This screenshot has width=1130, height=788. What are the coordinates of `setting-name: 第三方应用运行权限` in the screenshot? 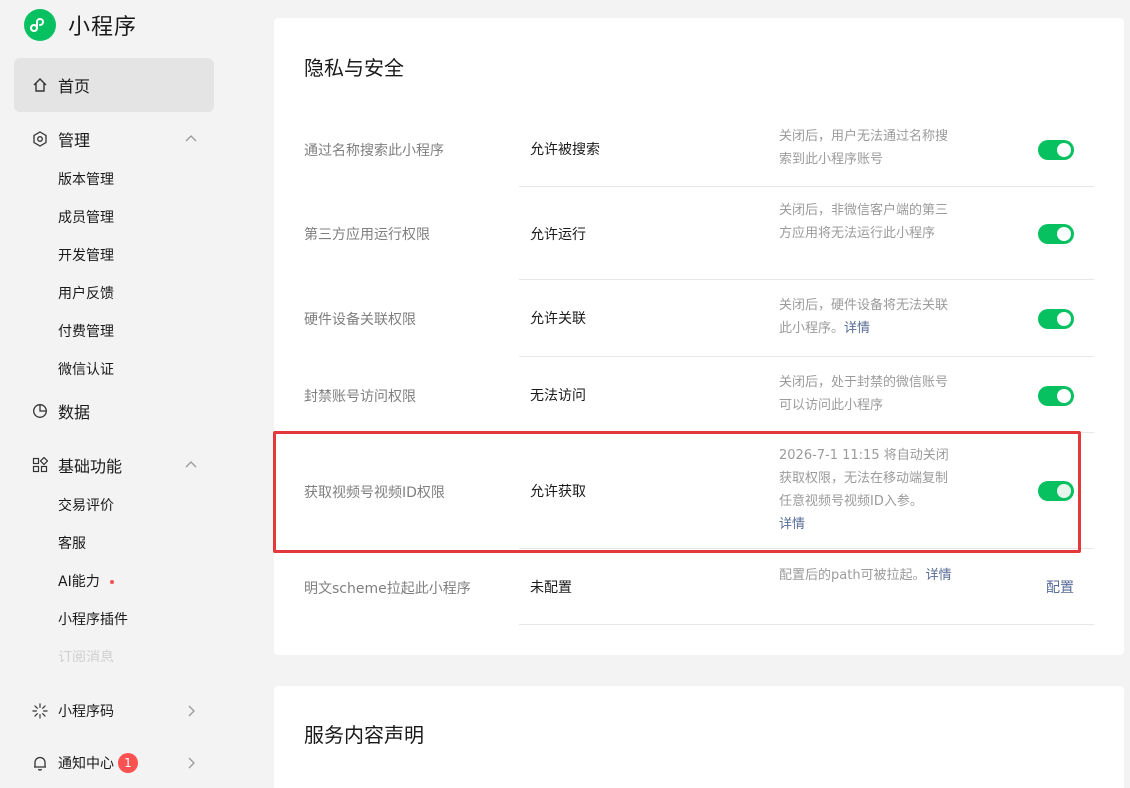 It's located at (367, 235).